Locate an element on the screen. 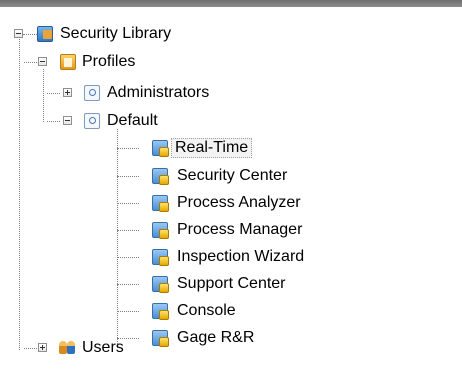 The height and width of the screenshot is (379, 462). tree-line-profiles is located at coordinates (43, 95).